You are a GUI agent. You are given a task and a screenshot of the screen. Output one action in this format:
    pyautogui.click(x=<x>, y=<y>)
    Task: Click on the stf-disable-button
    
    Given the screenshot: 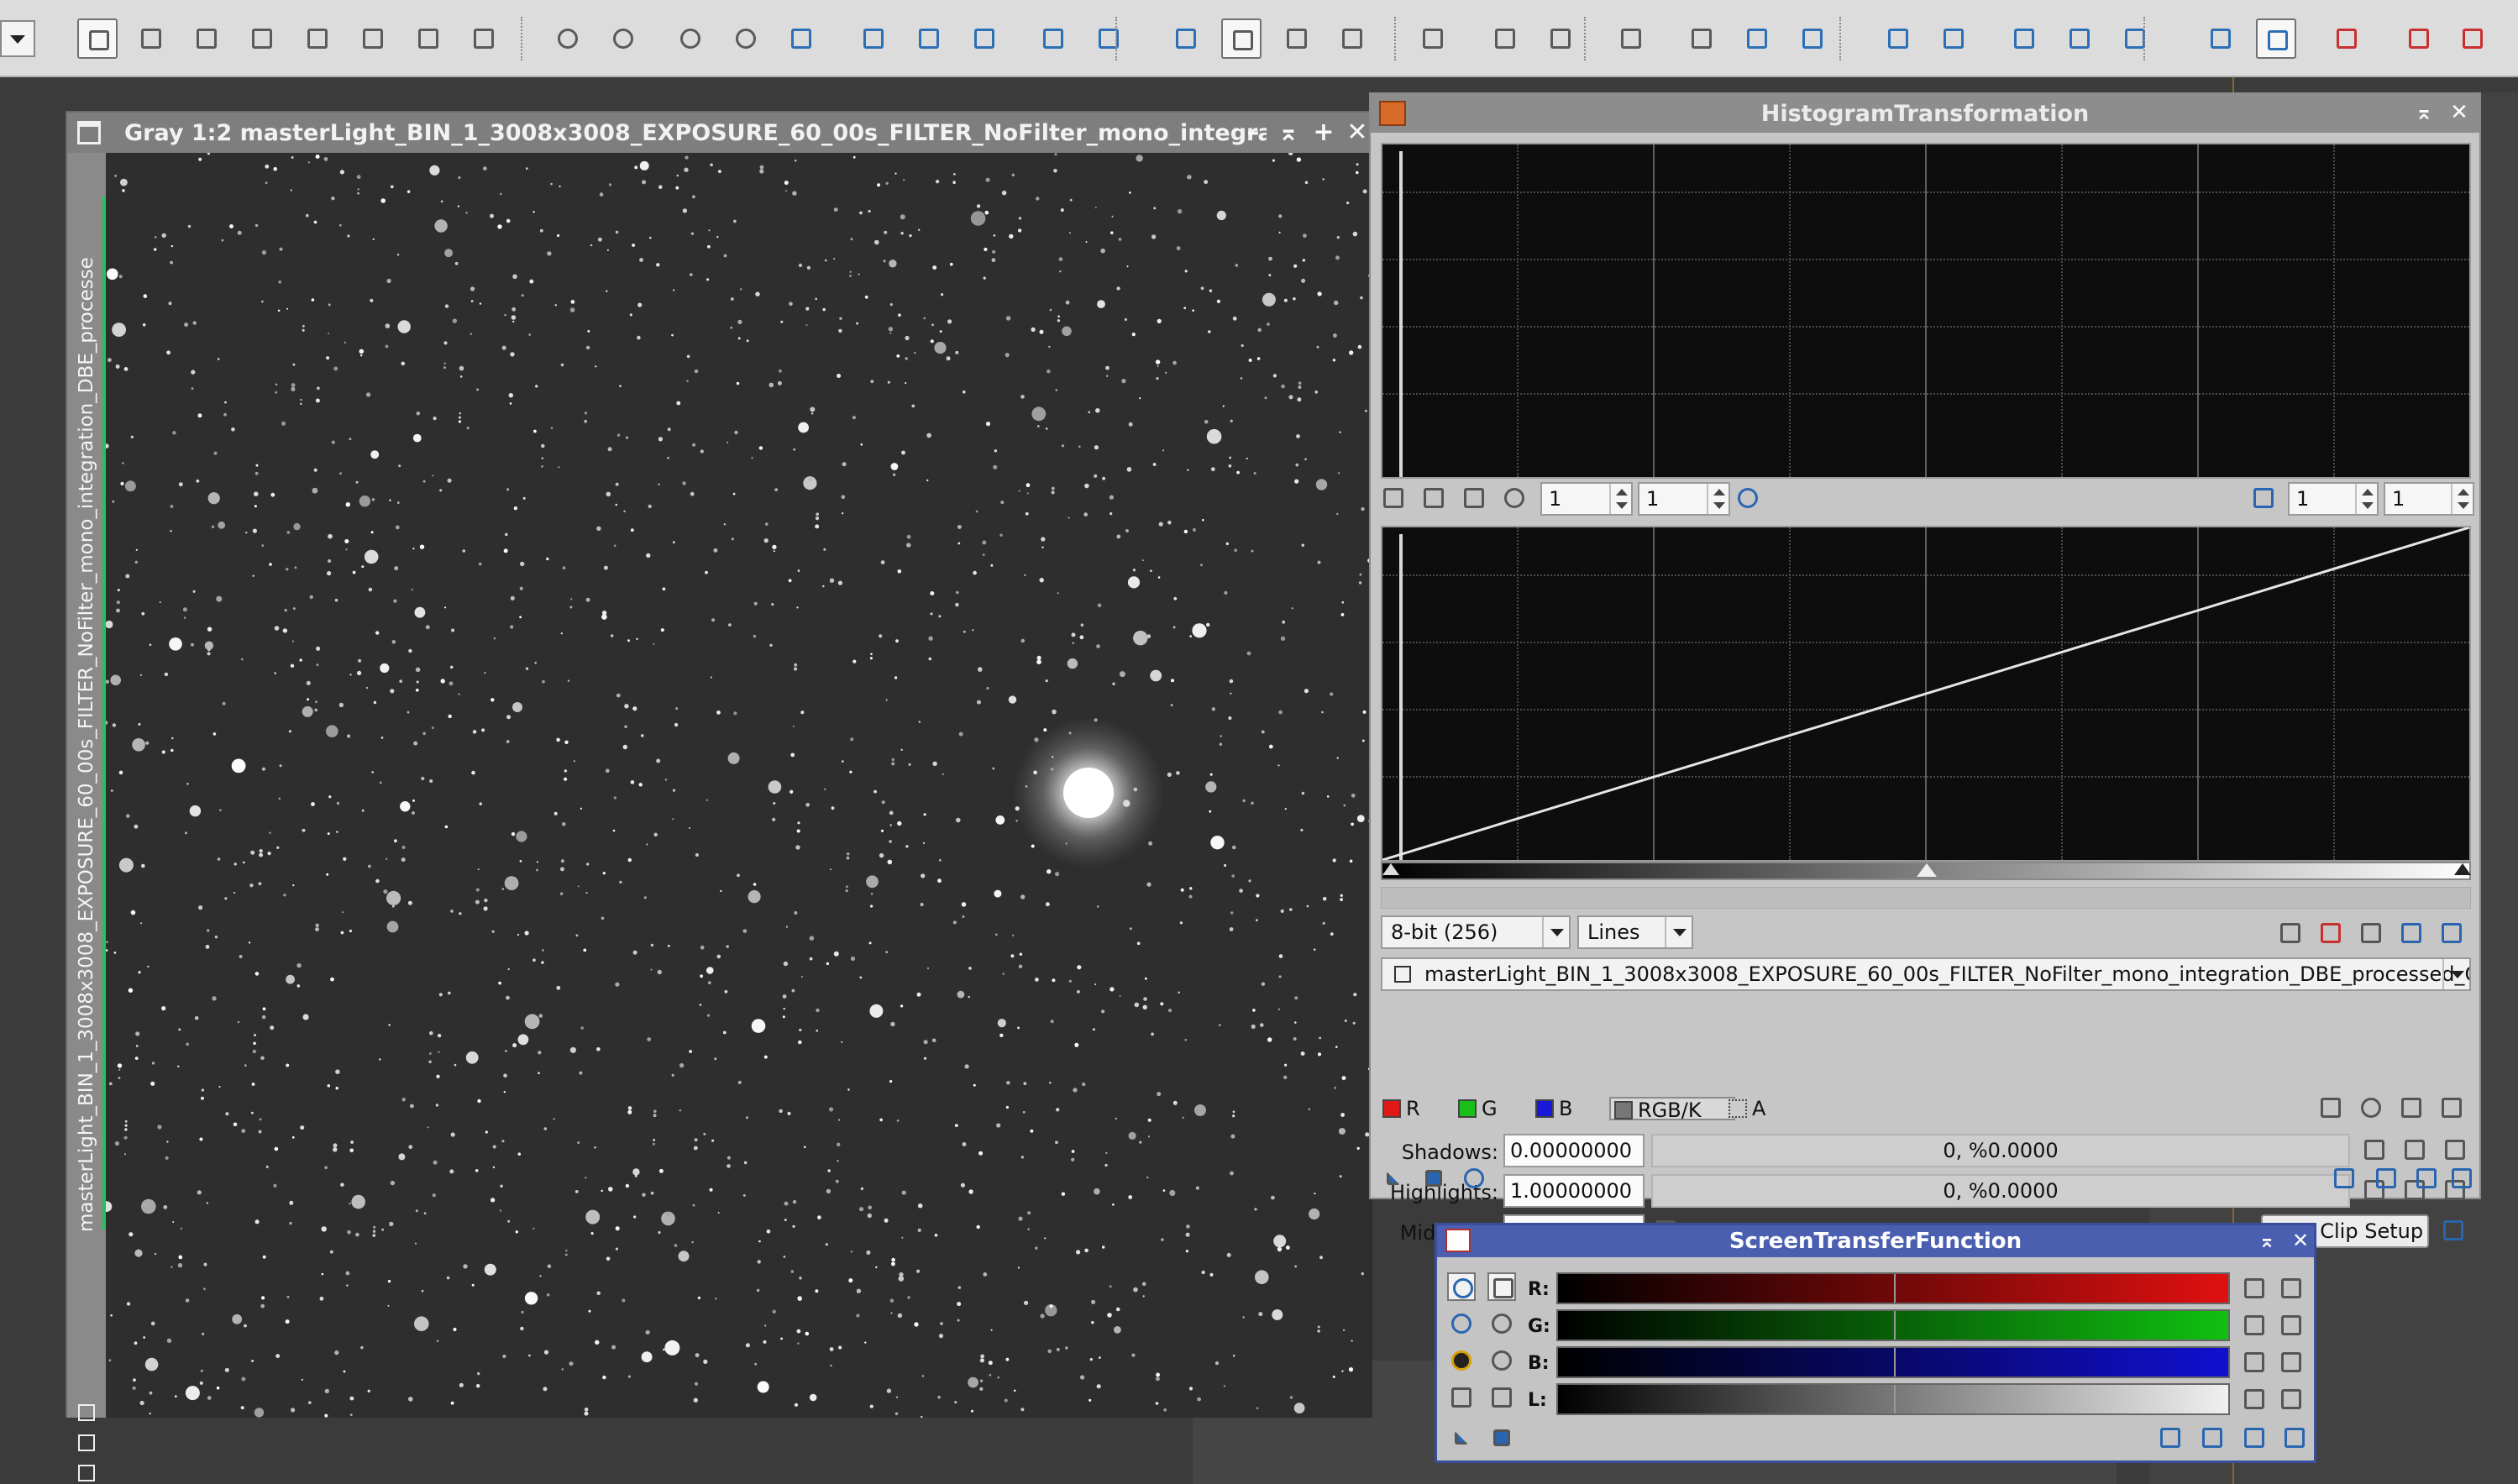 What is the action you would take?
    pyautogui.click(x=2419, y=39)
    